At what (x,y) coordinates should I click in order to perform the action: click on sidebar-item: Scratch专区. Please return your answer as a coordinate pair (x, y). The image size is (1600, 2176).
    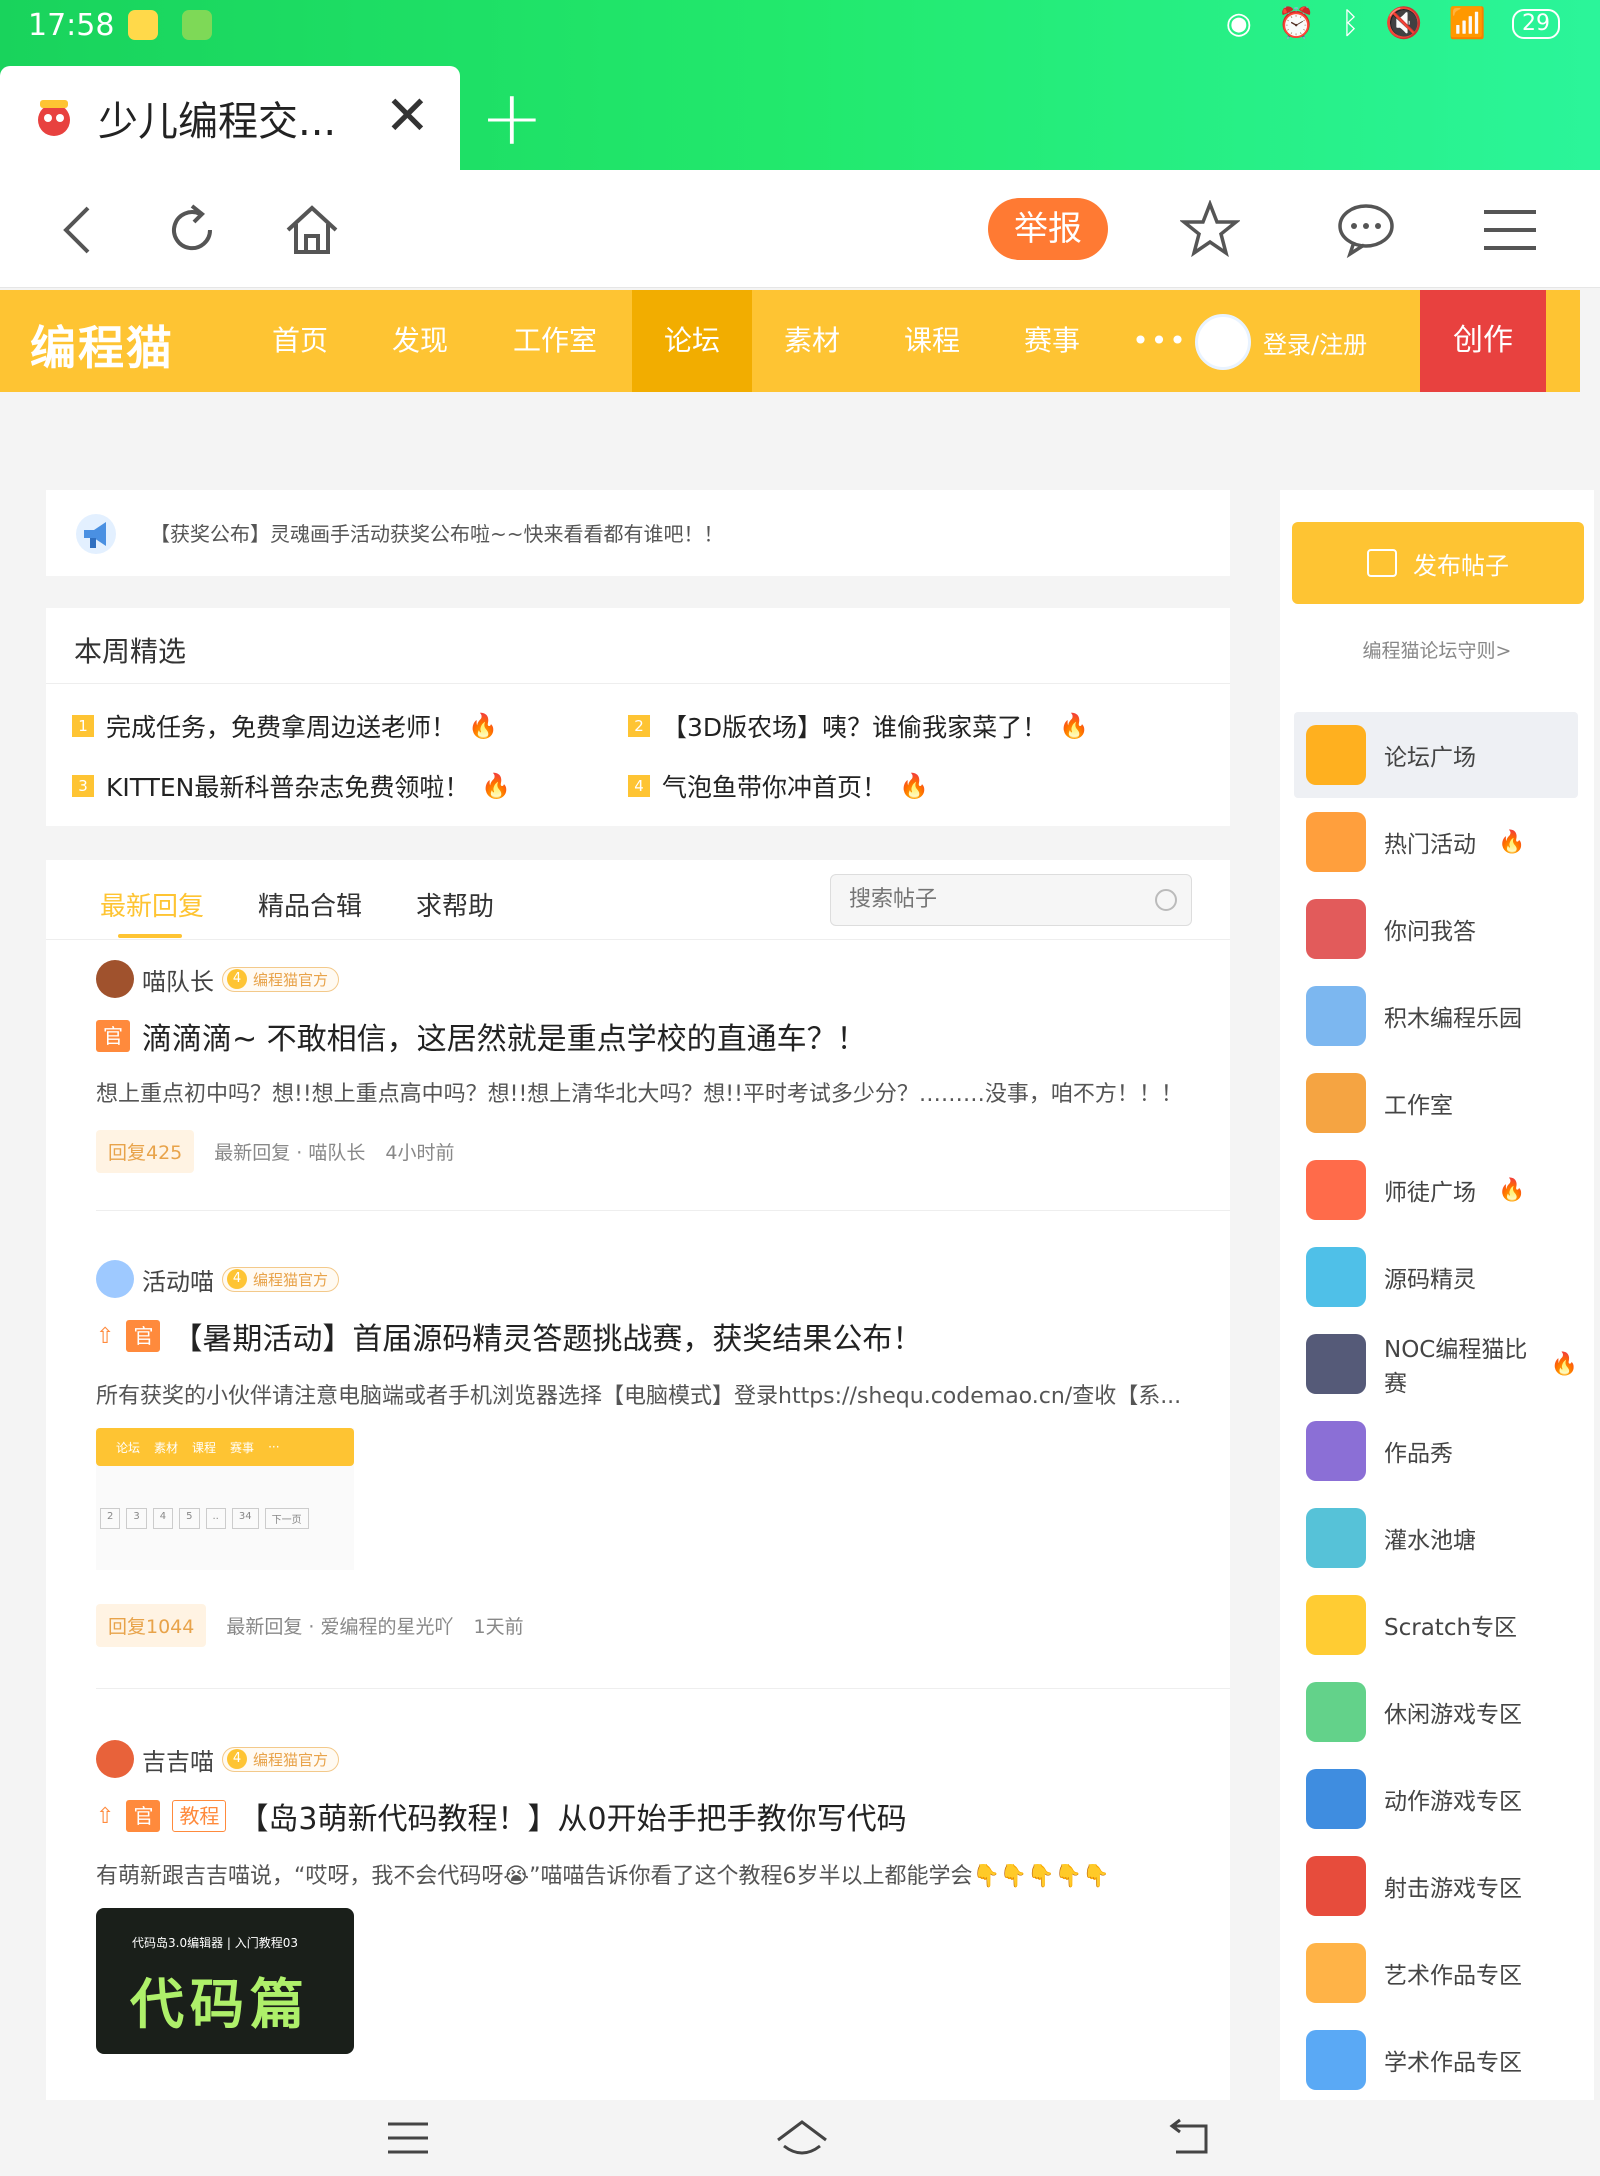
    Looking at the image, I should click on (1436, 1625).